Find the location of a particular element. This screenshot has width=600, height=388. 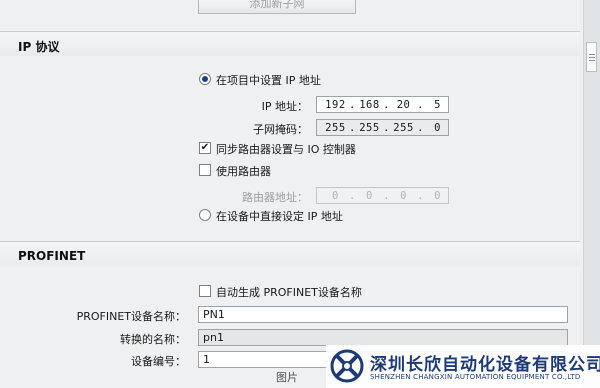

top-strip: 添加新子网 is located at coordinates (290, 14).